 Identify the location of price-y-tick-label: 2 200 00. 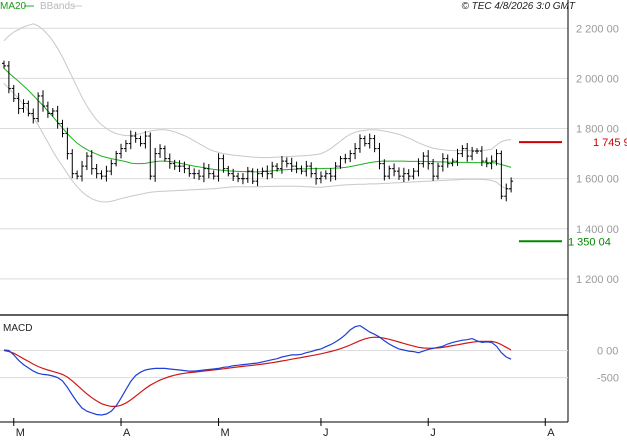
(597, 29).